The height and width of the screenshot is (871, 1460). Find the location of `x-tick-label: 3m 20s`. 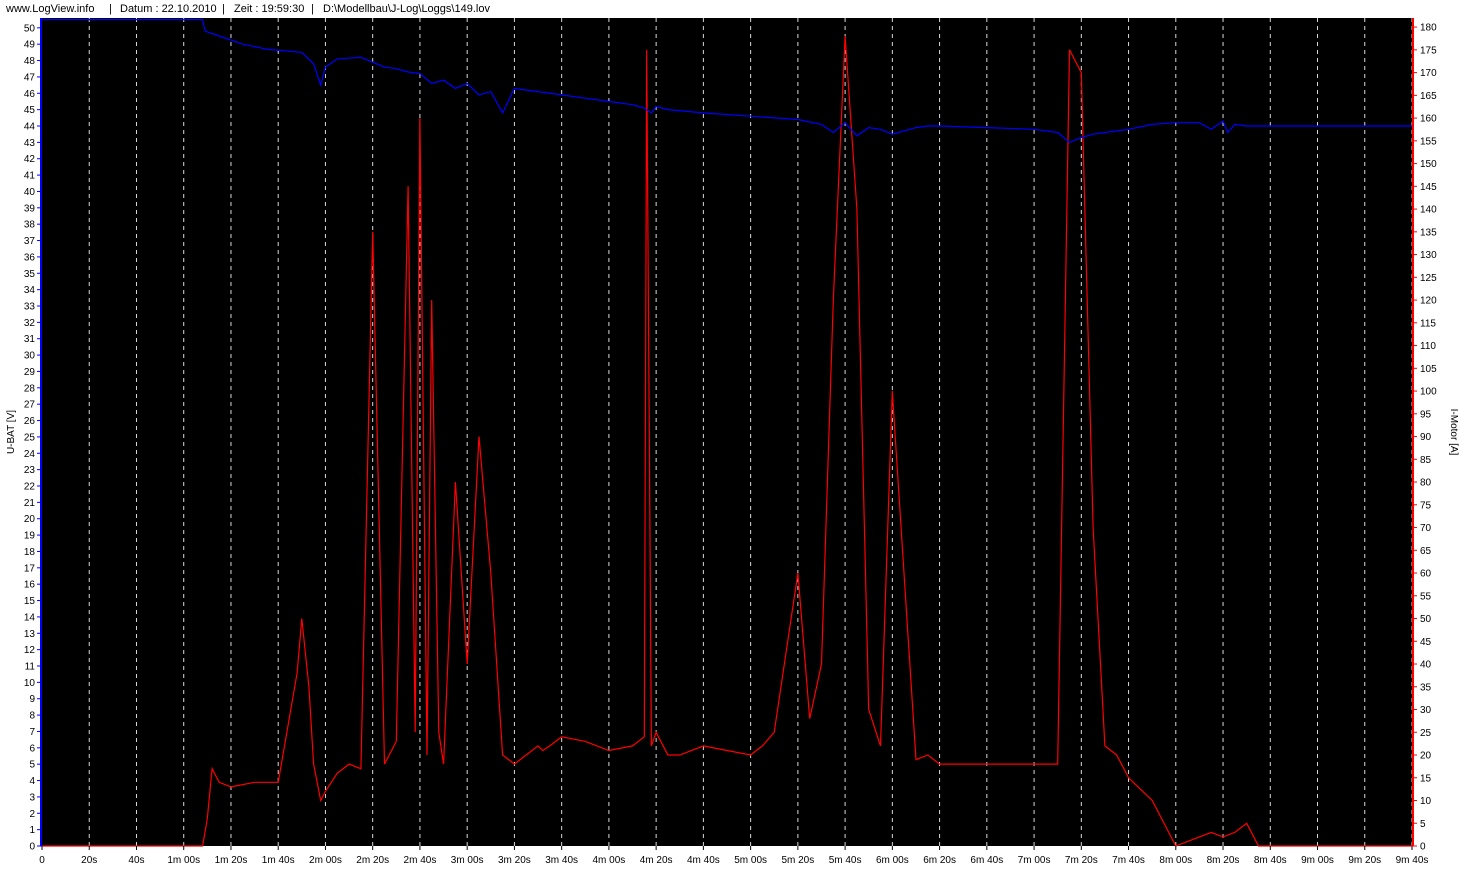

x-tick-label: 3m 20s is located at coordinates (514, 860).